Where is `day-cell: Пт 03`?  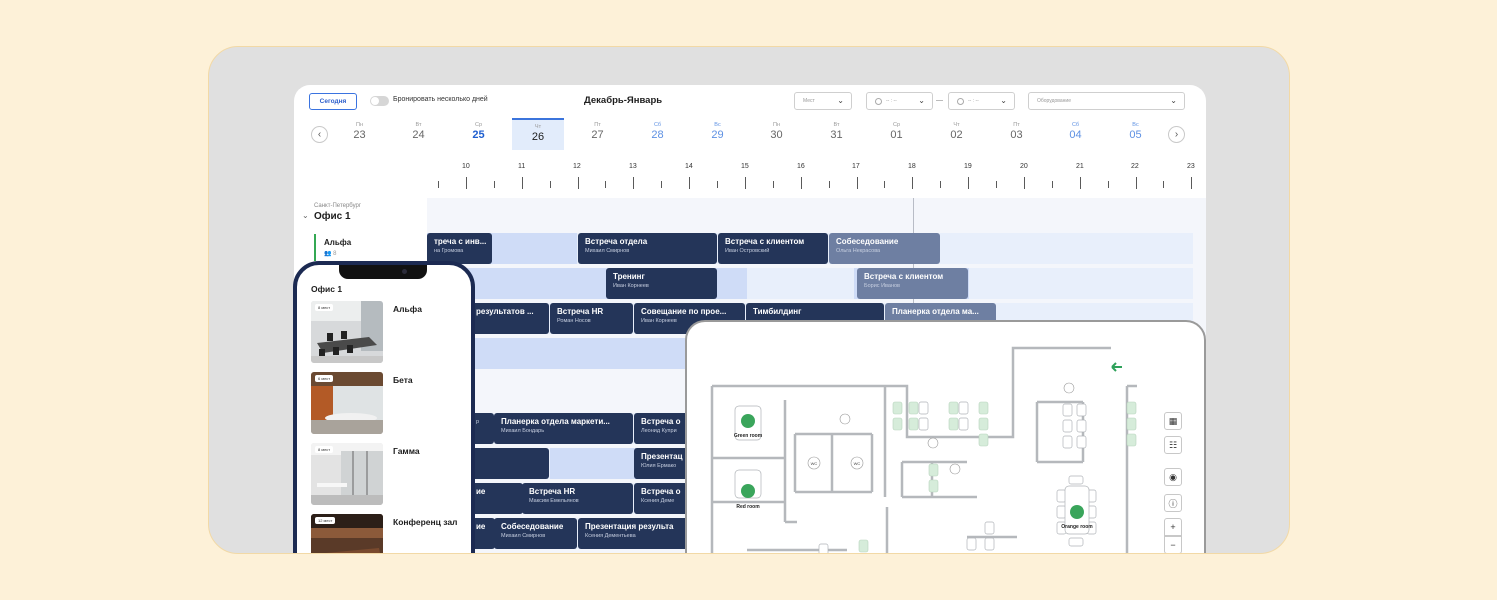 day-cell: Пт 03 is located at coordinates (1016, 134).